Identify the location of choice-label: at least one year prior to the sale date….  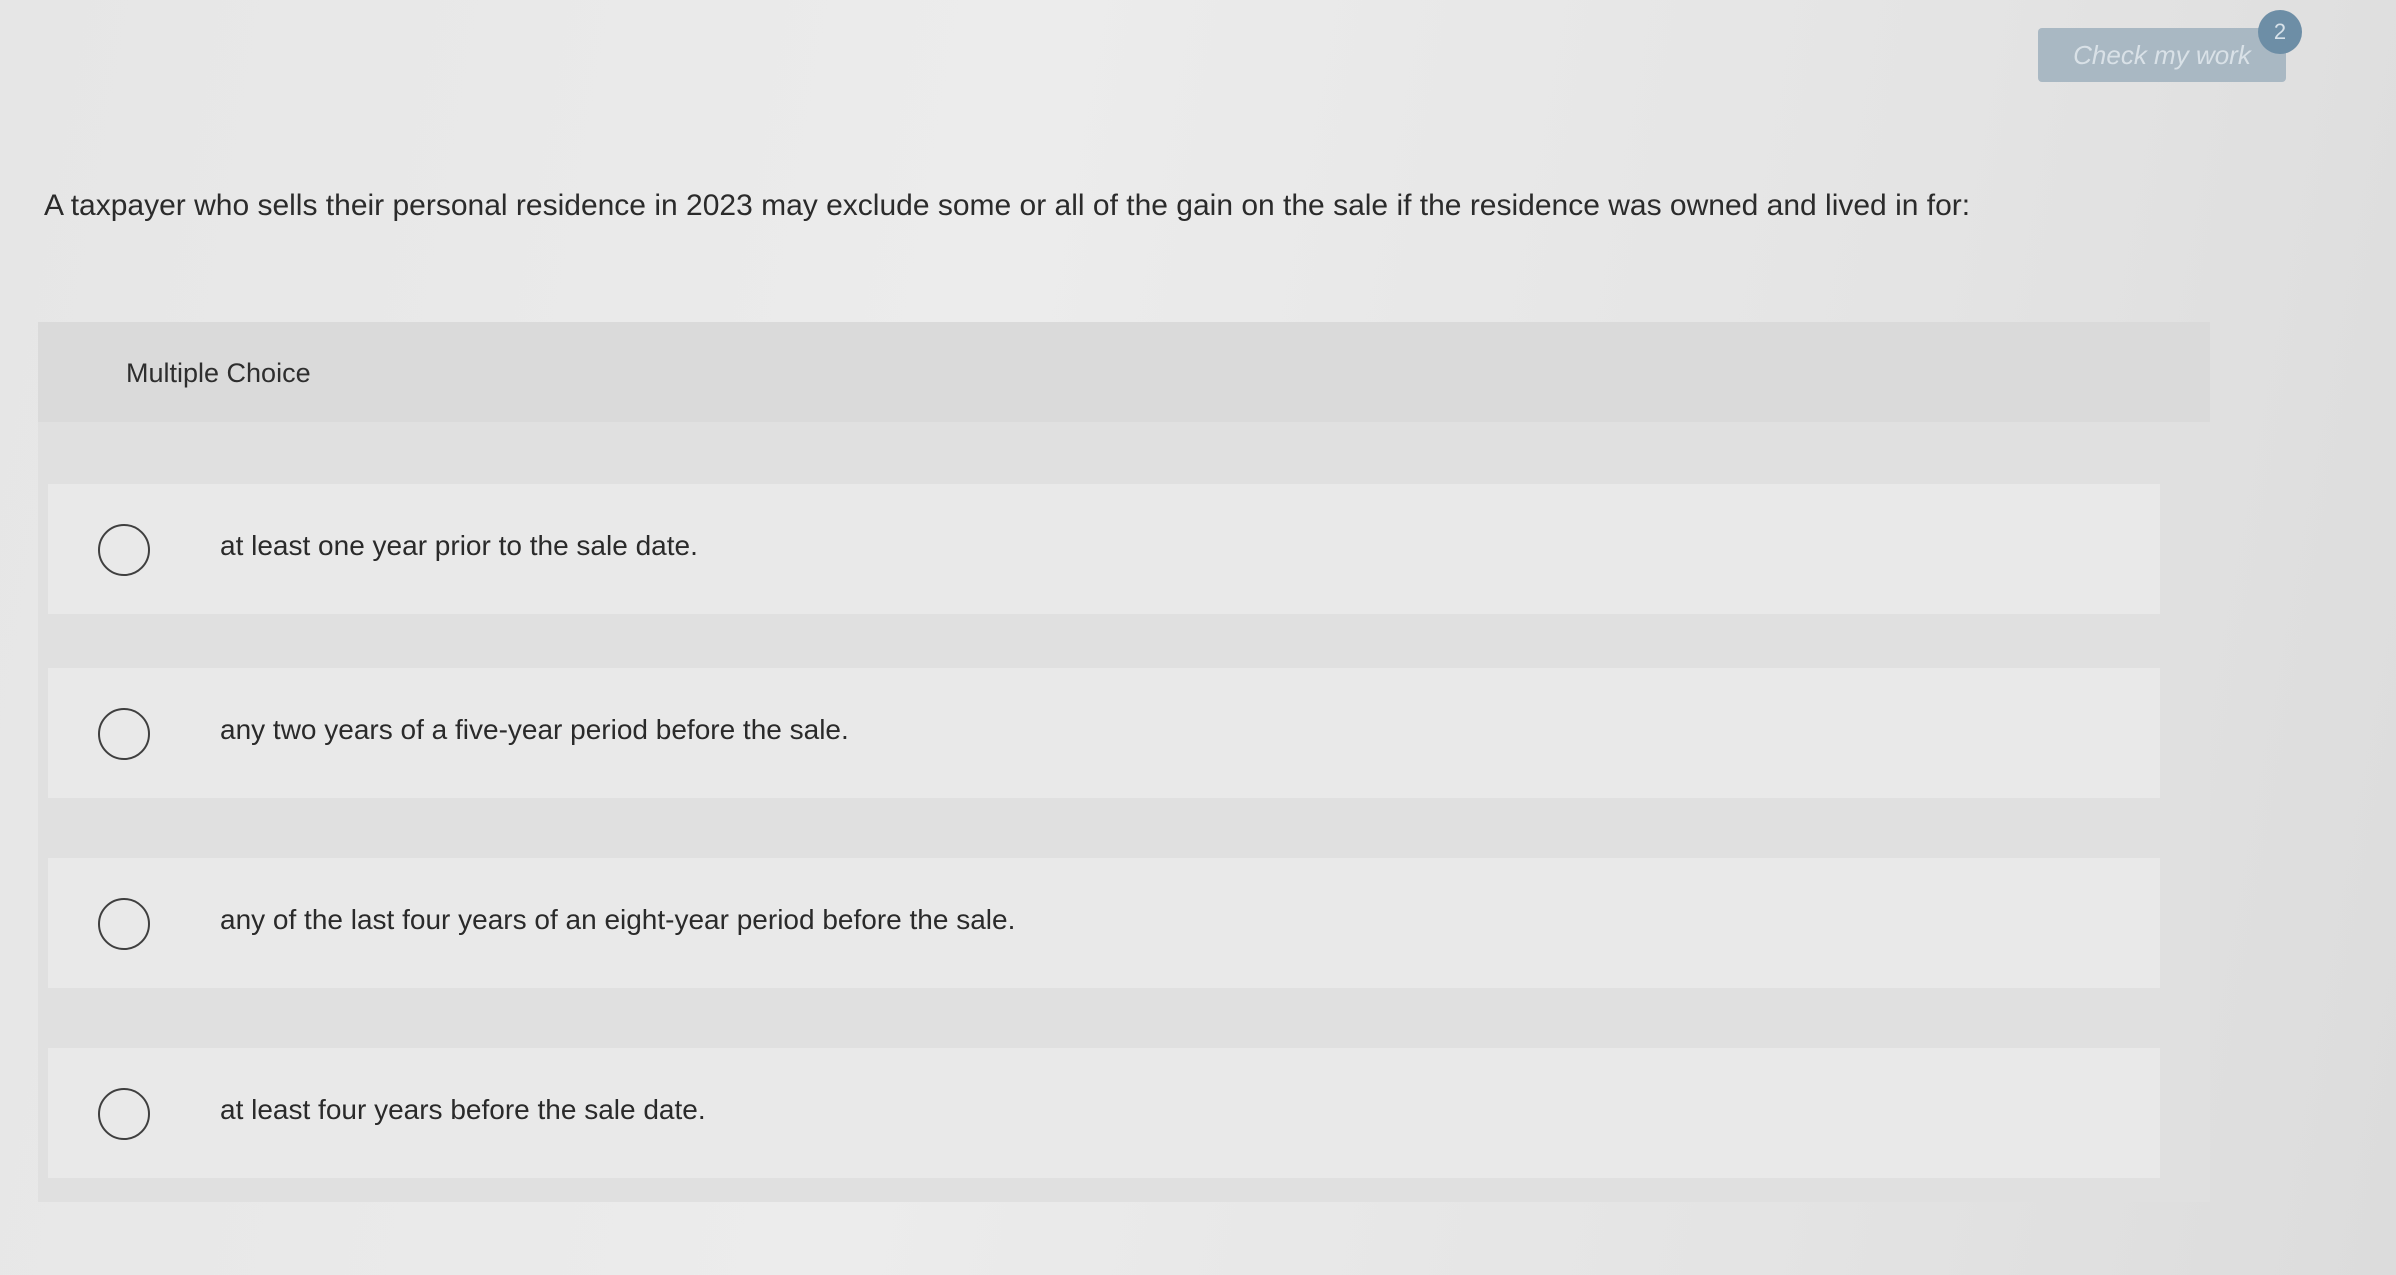
(459, 545).